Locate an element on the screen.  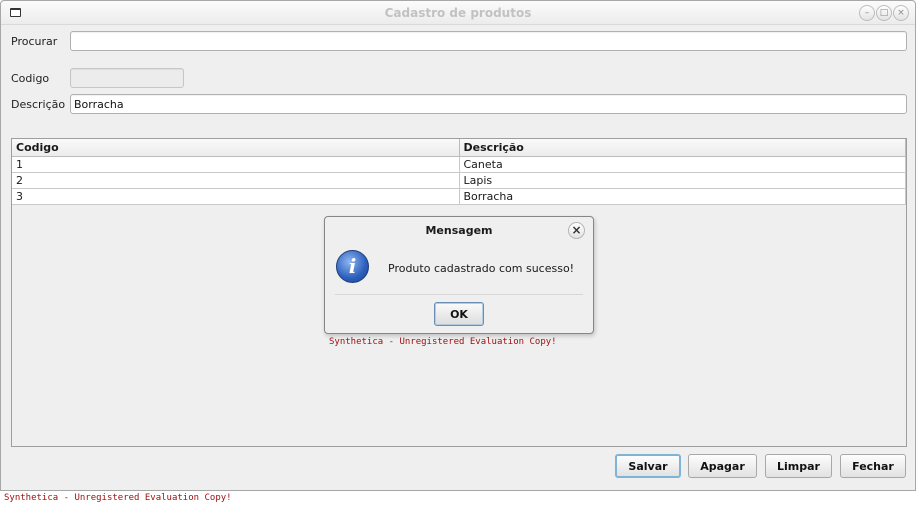
close-icon: × is located at coordinates (901, 13).